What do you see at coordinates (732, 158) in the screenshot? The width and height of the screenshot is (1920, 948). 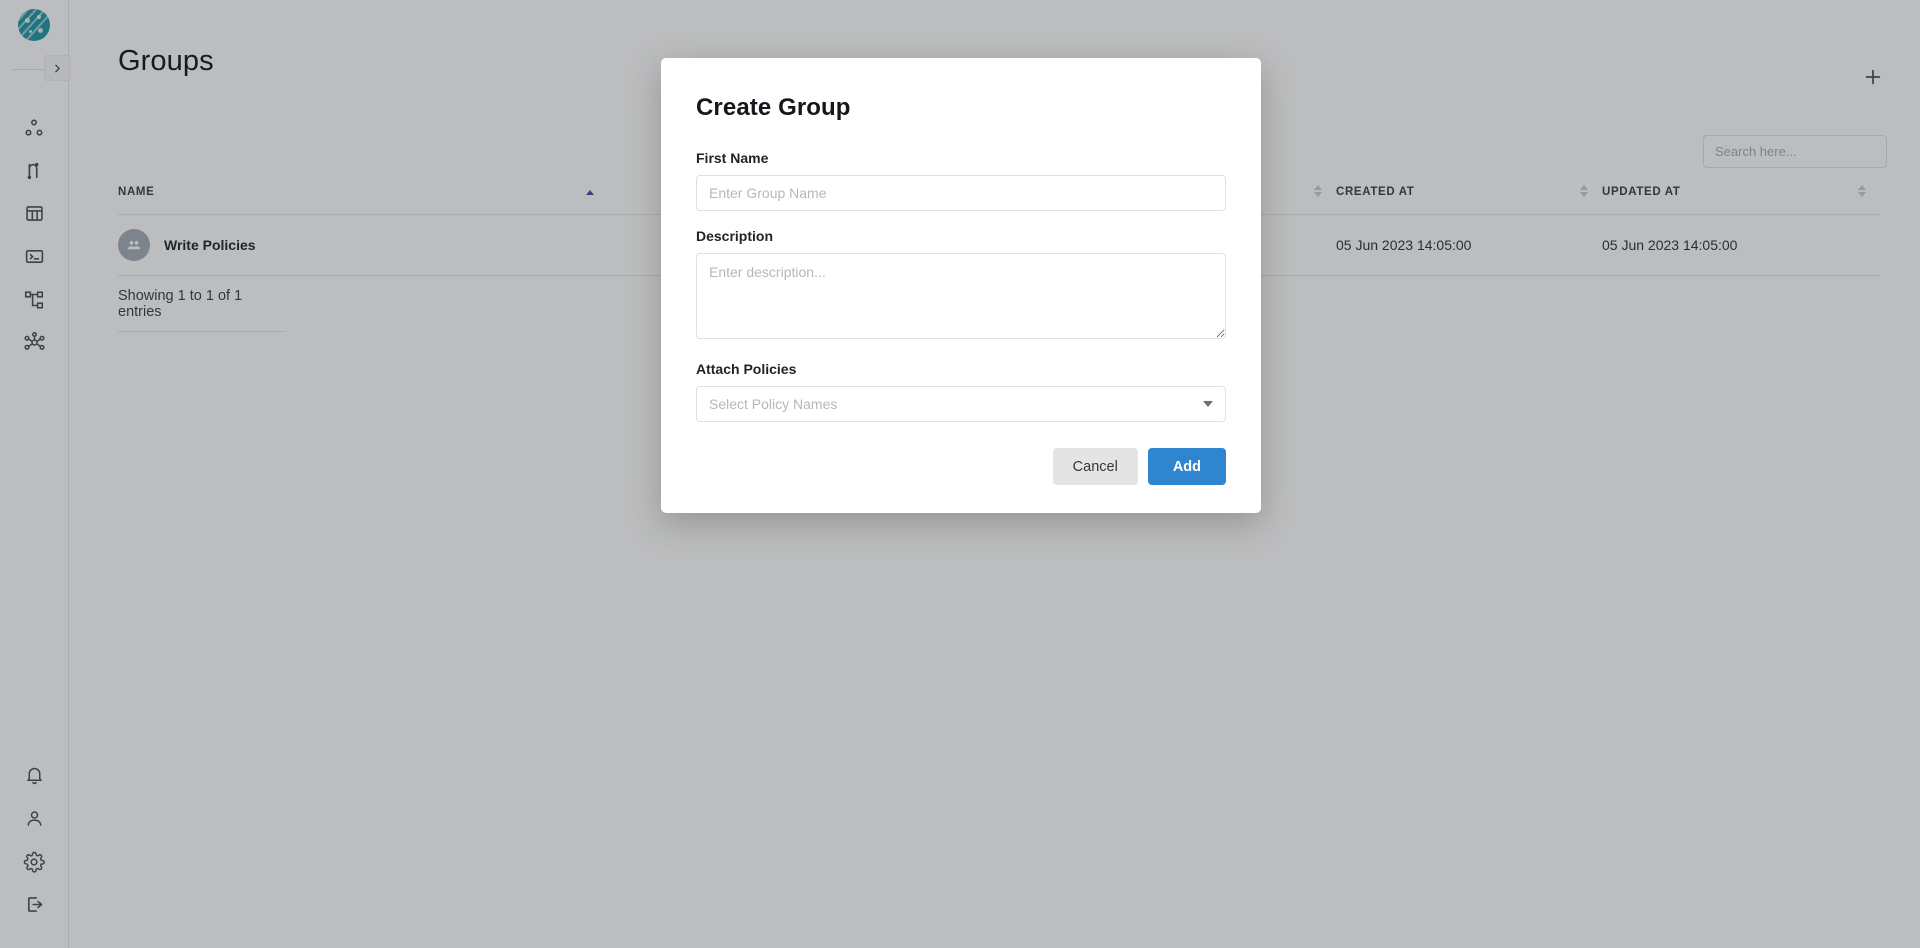 I see `first-name-label: First Name` at bounding box center [732, 158].